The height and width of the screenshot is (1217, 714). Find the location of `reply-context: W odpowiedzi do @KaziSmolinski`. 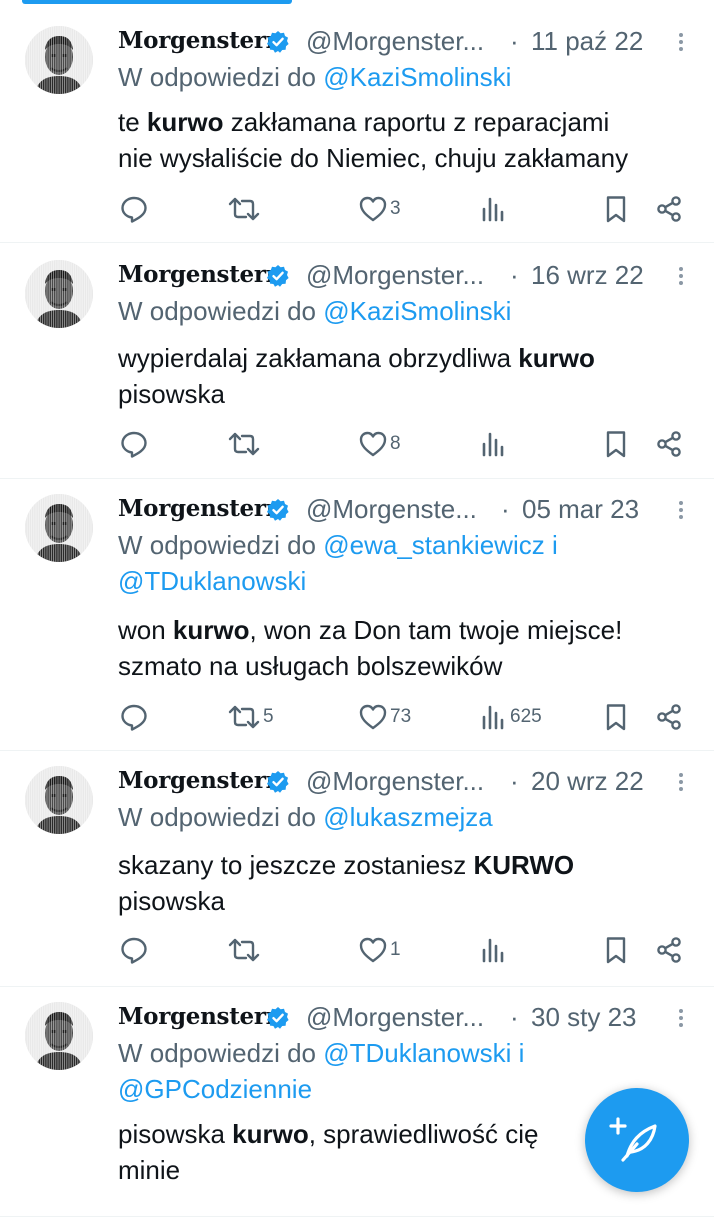

reply-context: W odpowiedzi do @KaziSmolinski is located at coordinates (314, 311).